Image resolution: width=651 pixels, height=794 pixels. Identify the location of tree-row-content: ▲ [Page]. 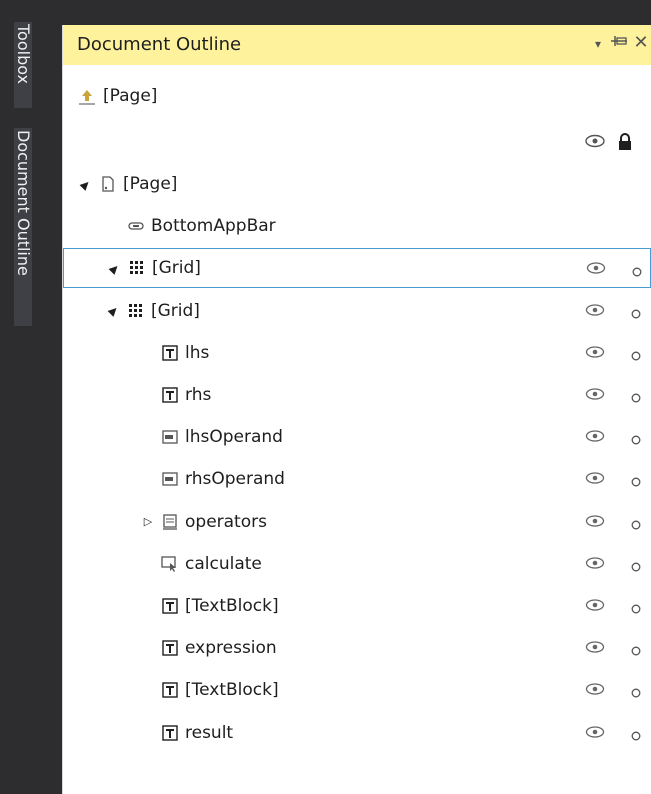
(127, 184).